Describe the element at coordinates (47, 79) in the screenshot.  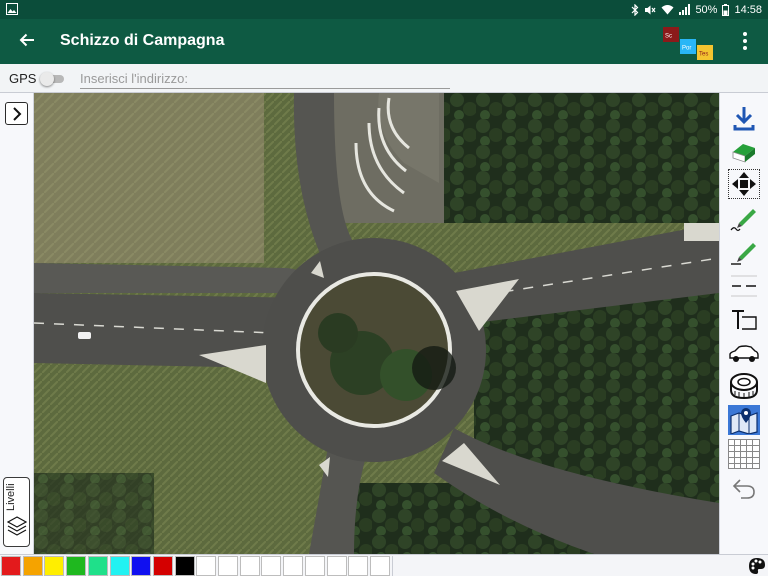
I see `gps-toggle-knob` at that location.